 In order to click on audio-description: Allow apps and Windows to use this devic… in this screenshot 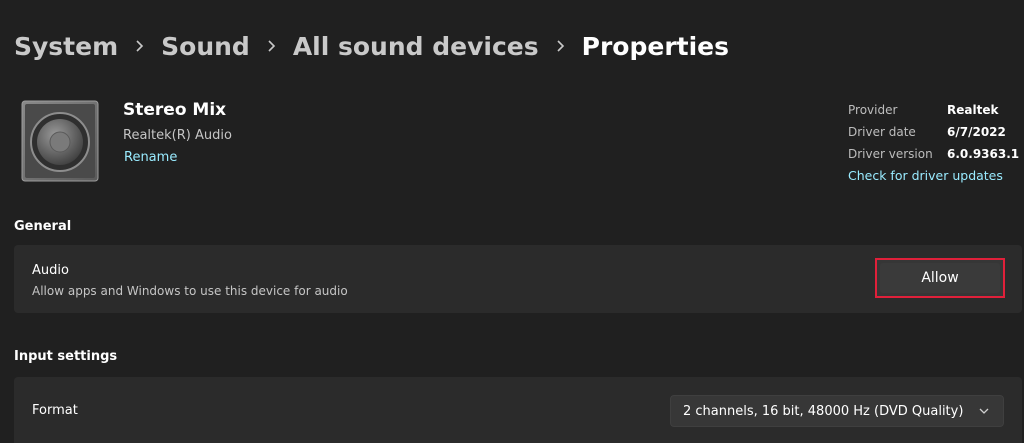, I will do `click(190, 291)`.